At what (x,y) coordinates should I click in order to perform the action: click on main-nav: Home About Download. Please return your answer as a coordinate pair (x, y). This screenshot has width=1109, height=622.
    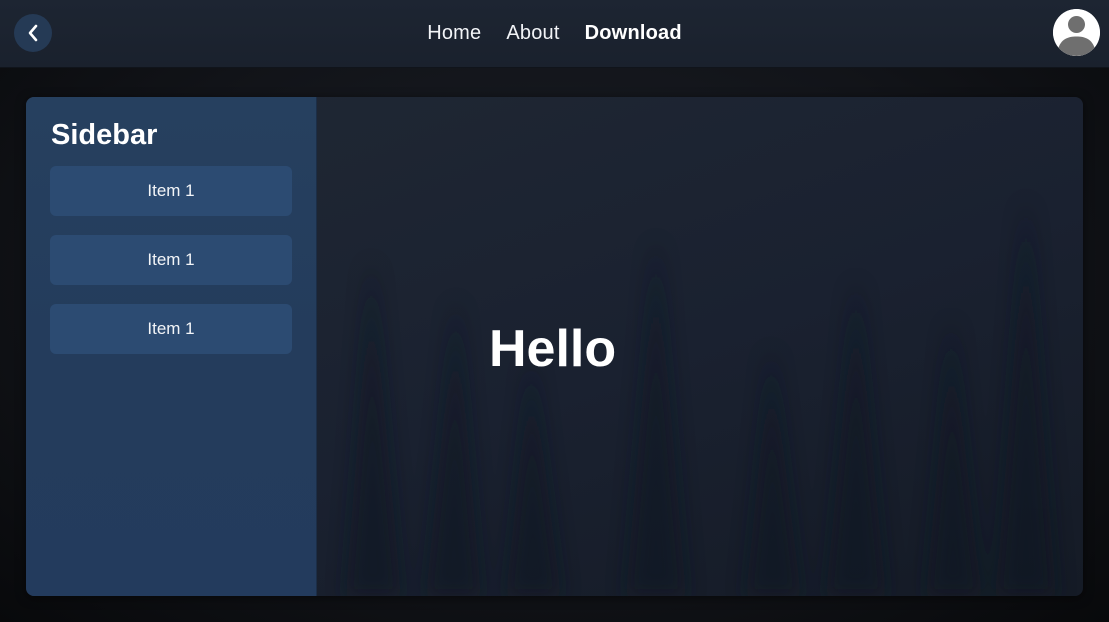
    Looking at the image, I should click on (554, 33).